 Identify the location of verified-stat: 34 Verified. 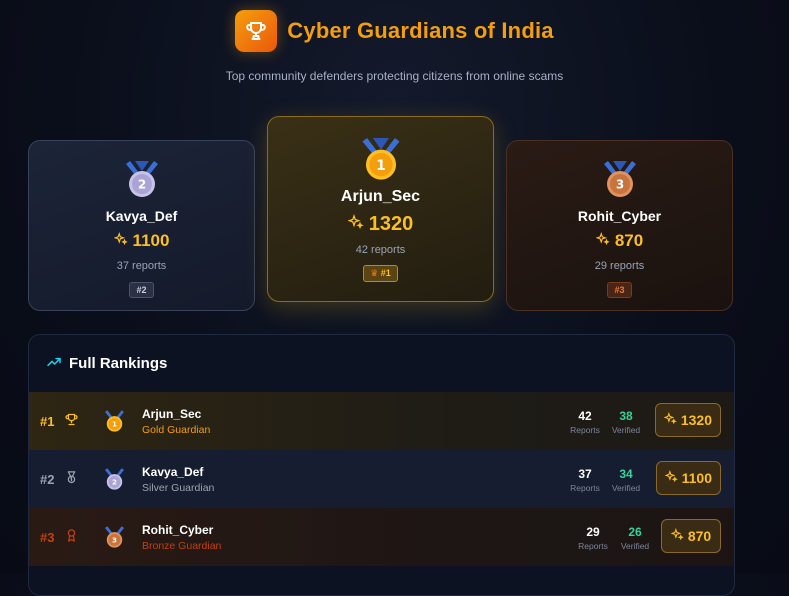
(626, 480).